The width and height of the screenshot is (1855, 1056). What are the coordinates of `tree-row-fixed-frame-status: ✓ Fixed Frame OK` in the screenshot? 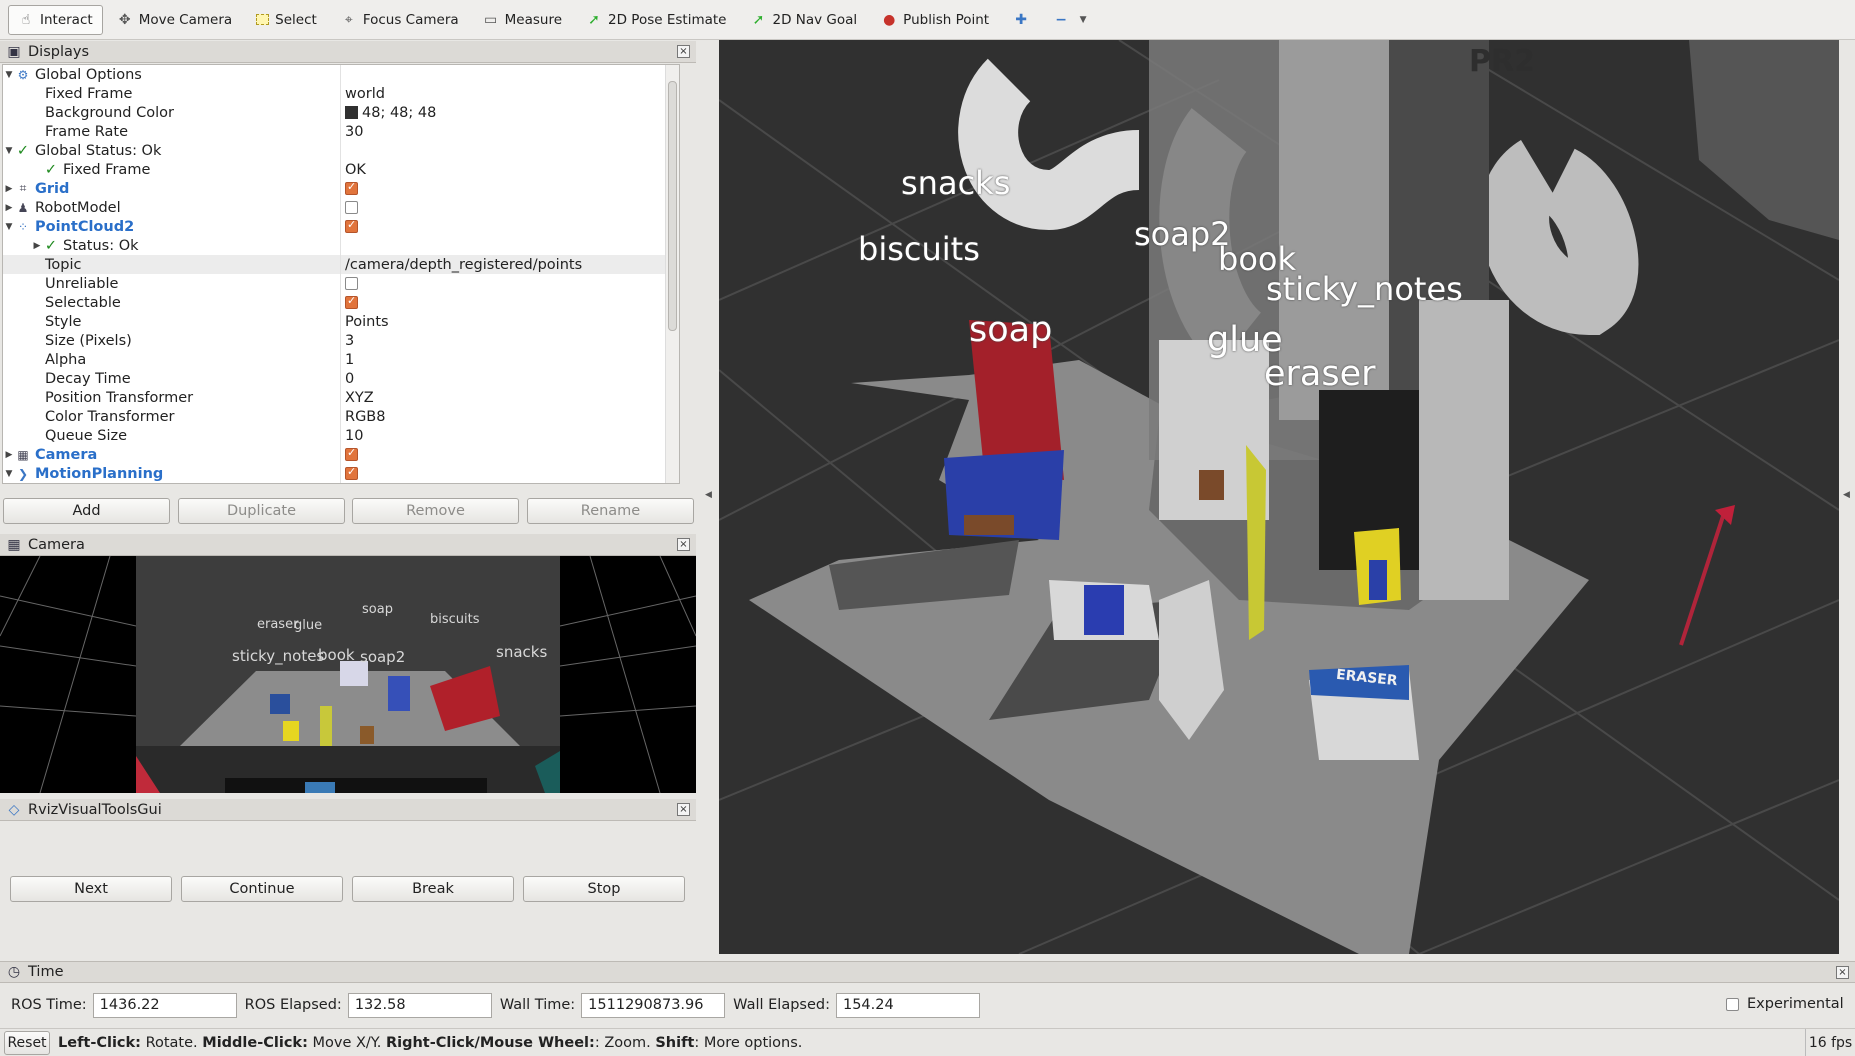 It's located at (341, 169).